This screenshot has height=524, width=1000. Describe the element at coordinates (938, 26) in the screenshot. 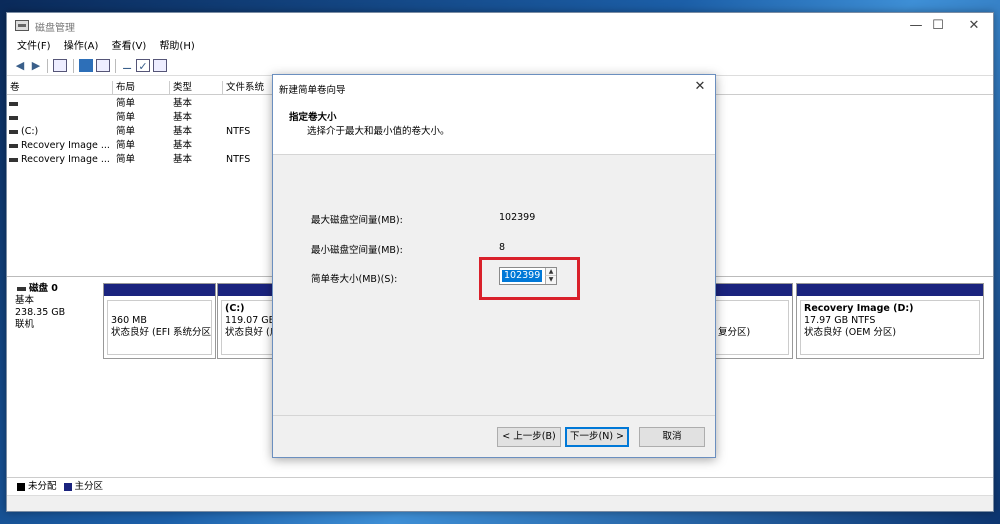

I see `maximize-button: ☐` at that location.